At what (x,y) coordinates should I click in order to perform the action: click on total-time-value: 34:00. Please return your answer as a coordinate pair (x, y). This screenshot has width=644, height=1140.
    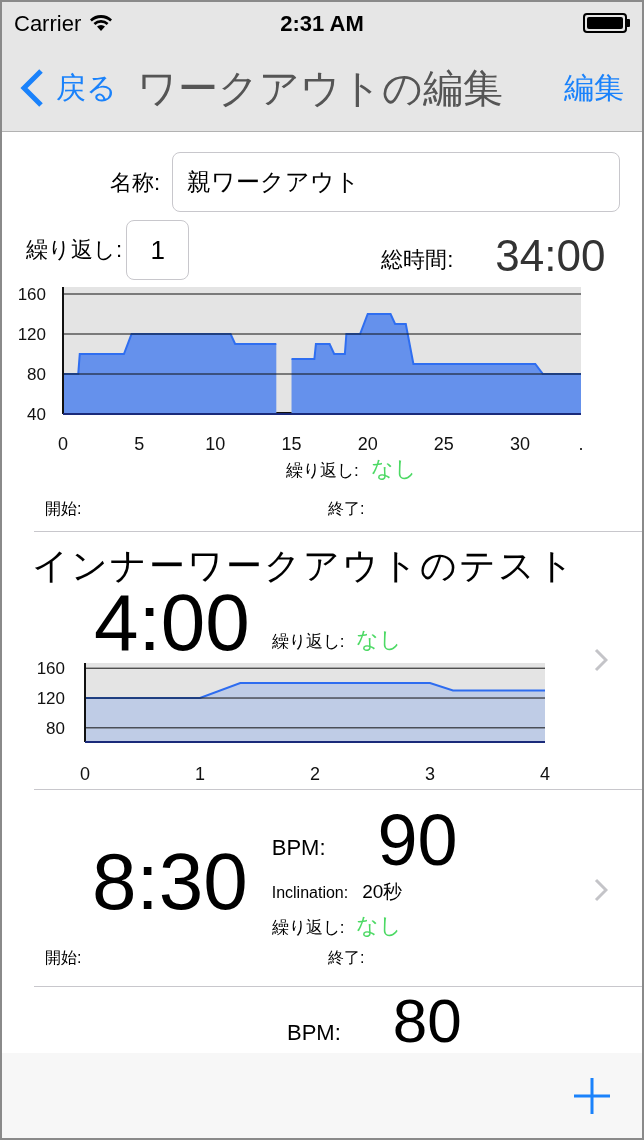
    Looking at the image, I should click on (550, 256).